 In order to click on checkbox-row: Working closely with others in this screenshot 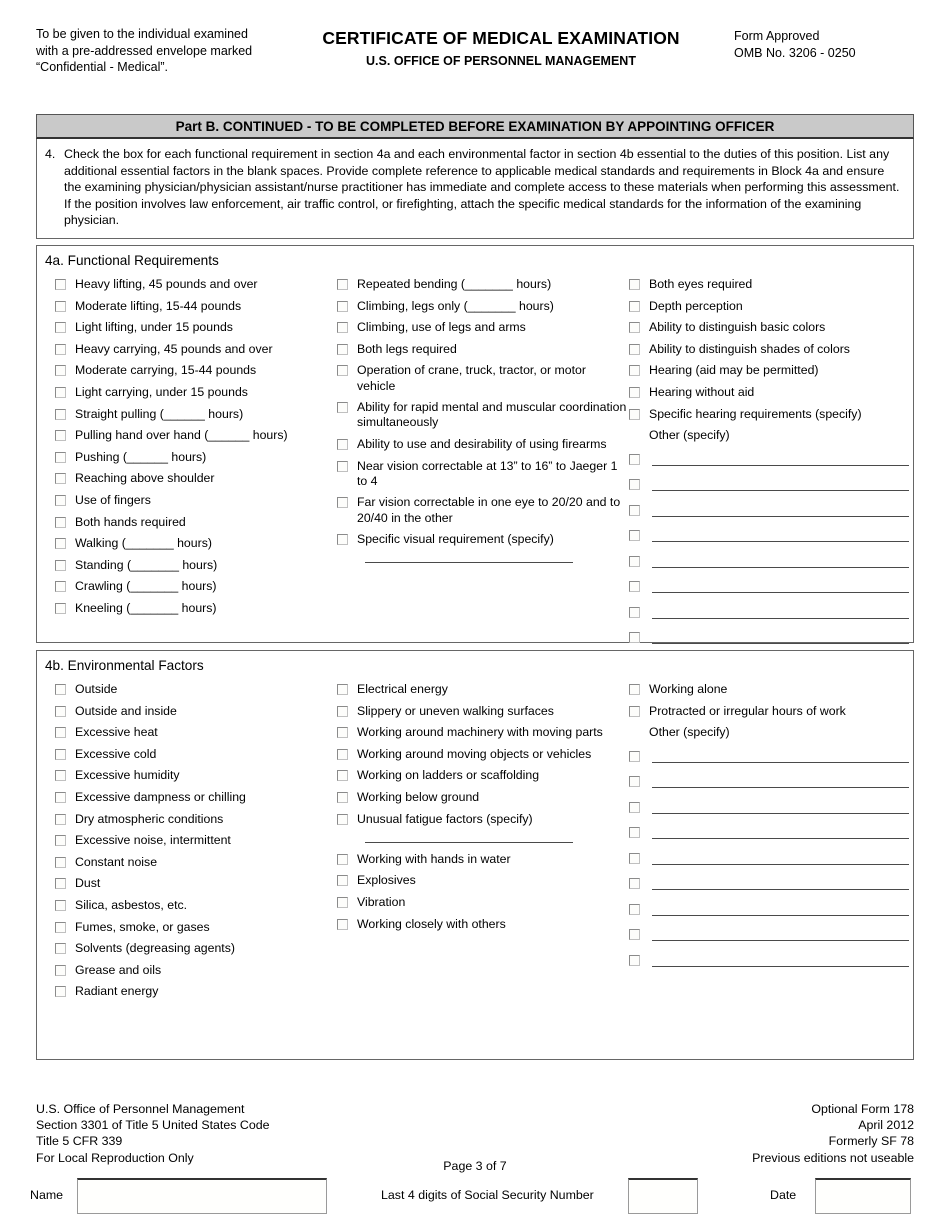, I will do `click(482, 924)`.